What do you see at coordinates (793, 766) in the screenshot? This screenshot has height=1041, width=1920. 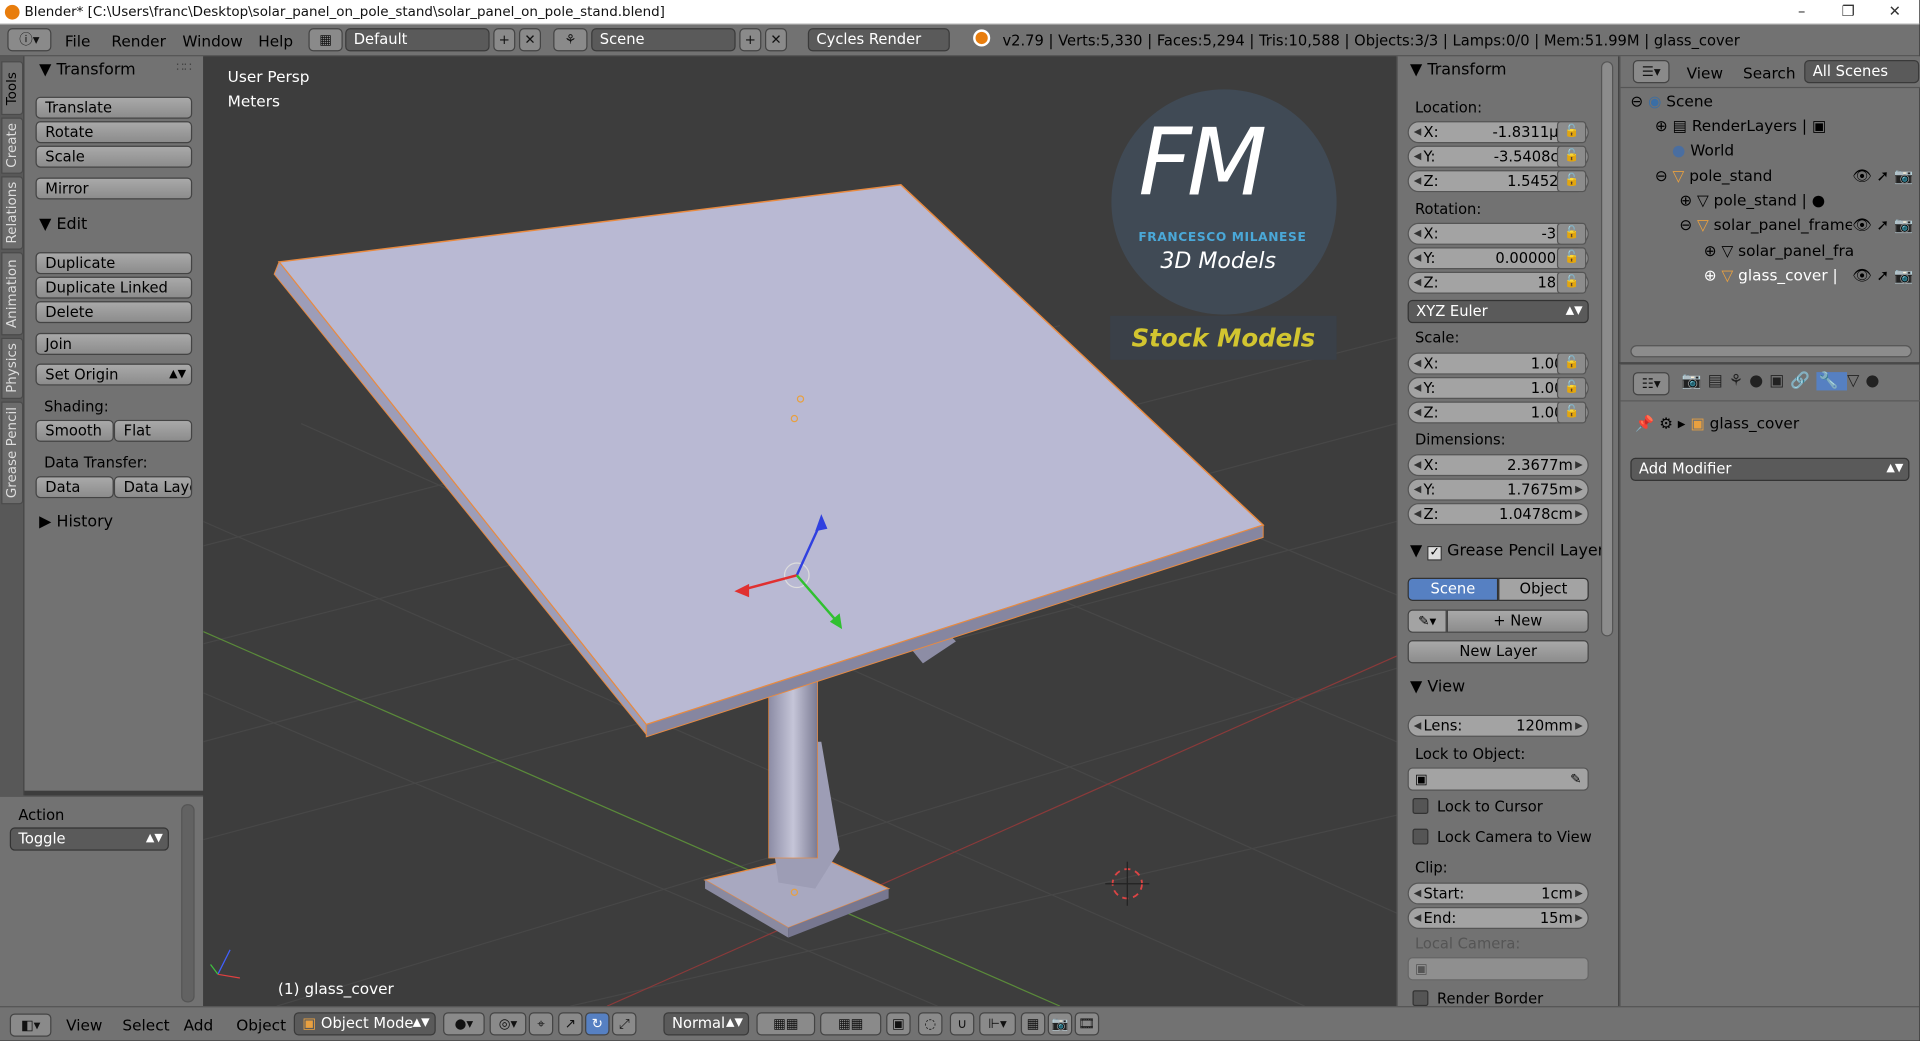 I see `pole-column` at bounding box center [793, 766].